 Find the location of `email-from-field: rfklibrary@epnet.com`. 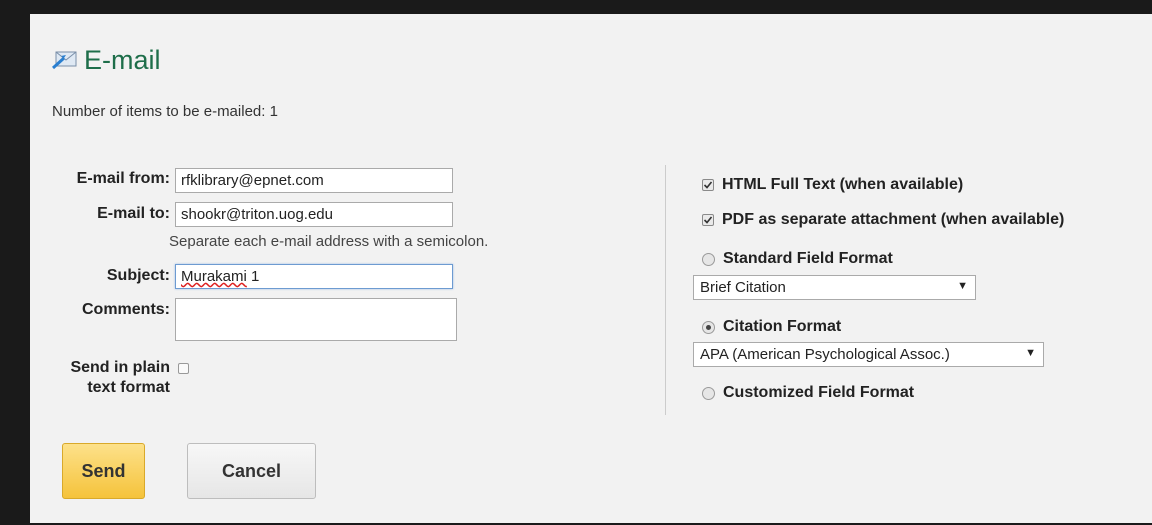

email-from-field: rfklibrary@epnet.com is located at coordinates (314, 180).